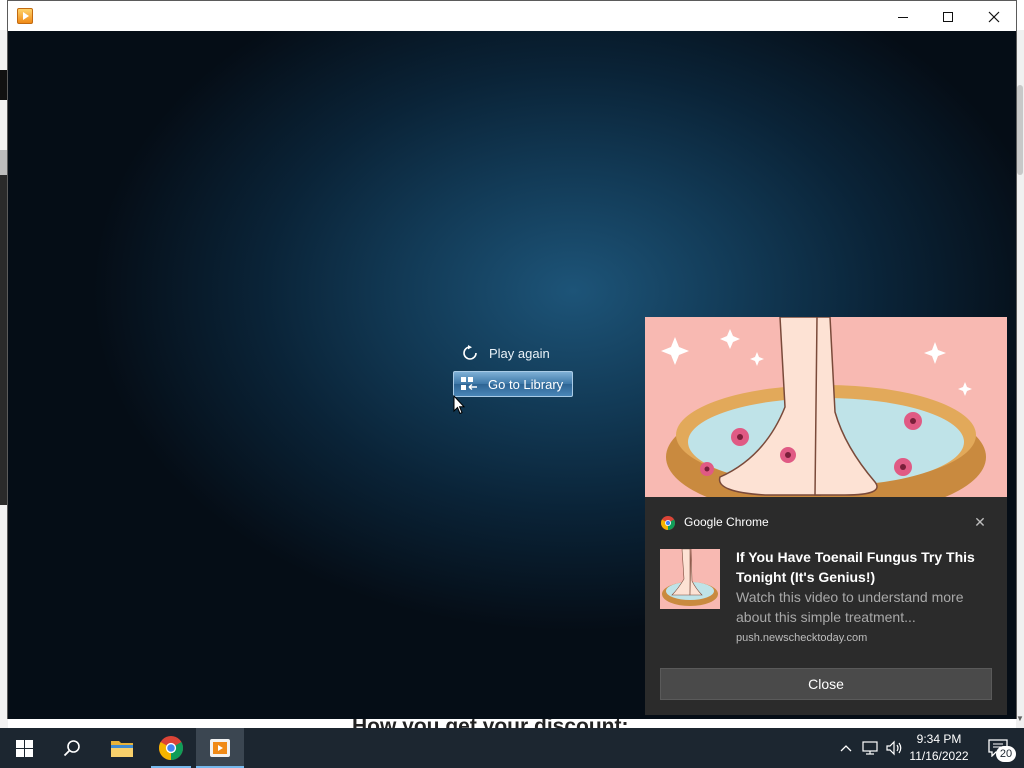  I want to click on search-icon, so click(71, 748).